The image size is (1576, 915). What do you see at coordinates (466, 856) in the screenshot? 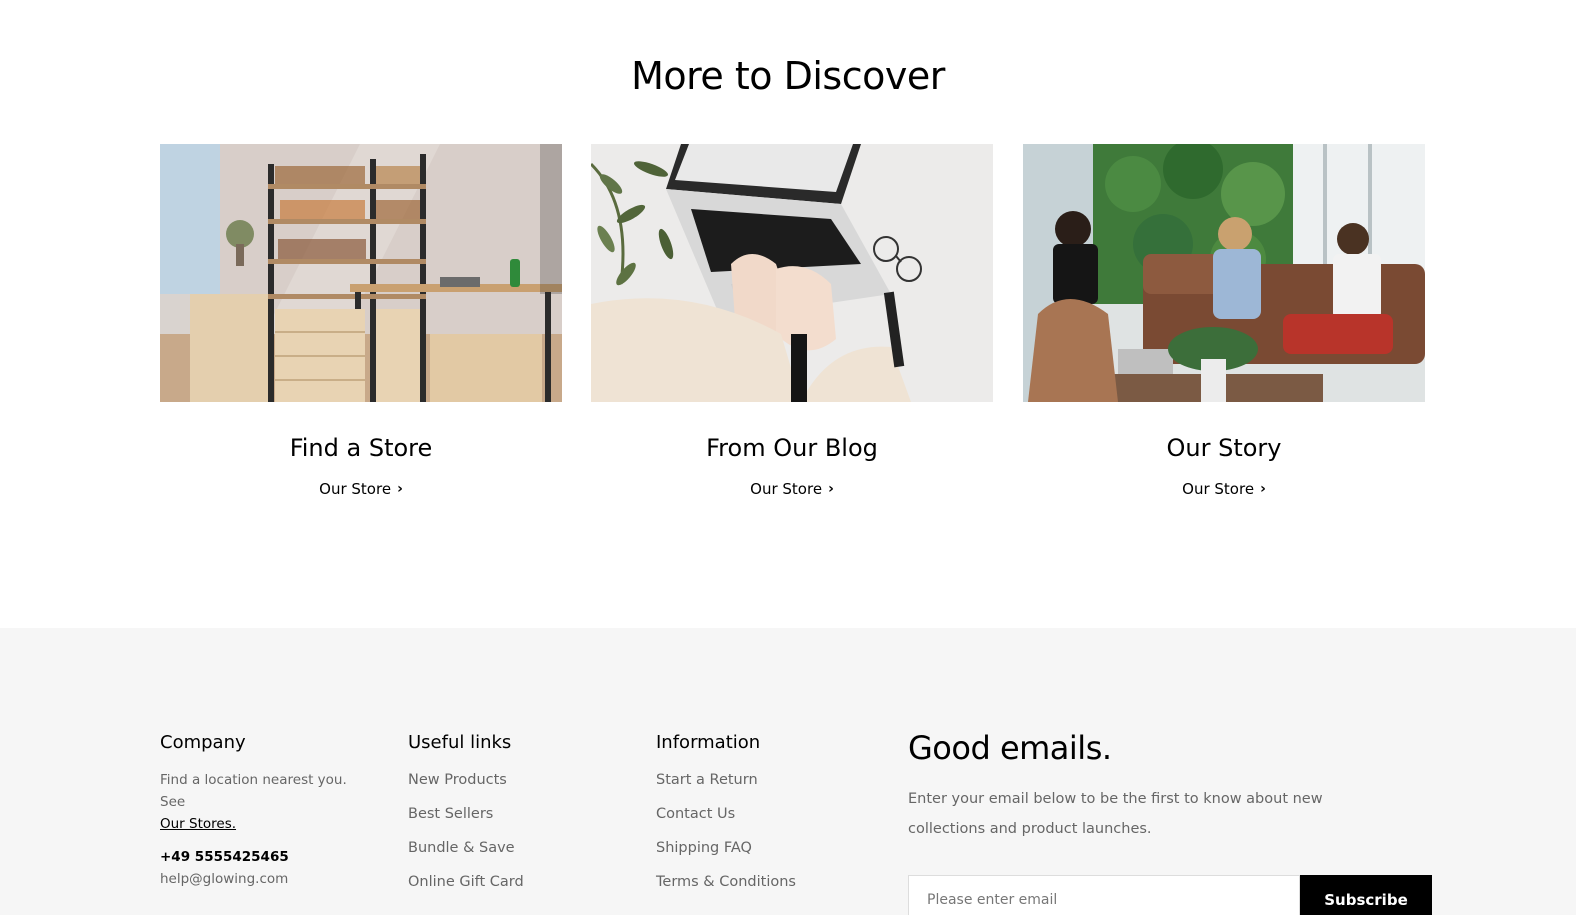
I see `link-bundle-save: Bundle & Save` at bounding box center [466, 856].